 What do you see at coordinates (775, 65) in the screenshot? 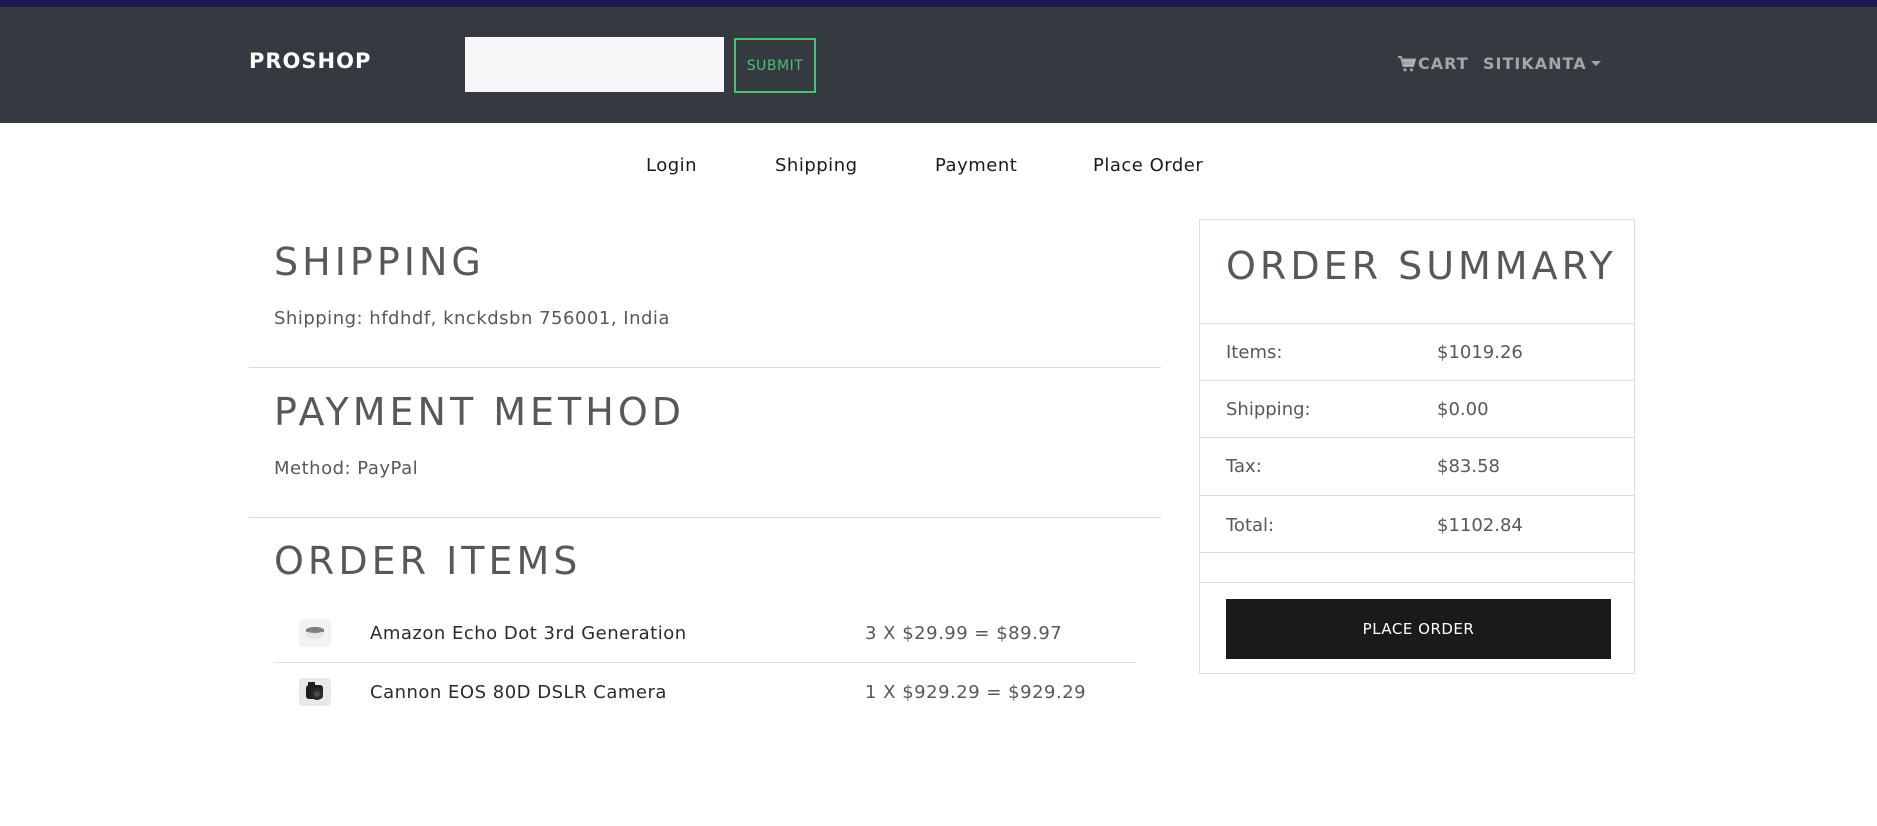
I see `submit-button: SUBMIT` at bounding box center [775, 65].